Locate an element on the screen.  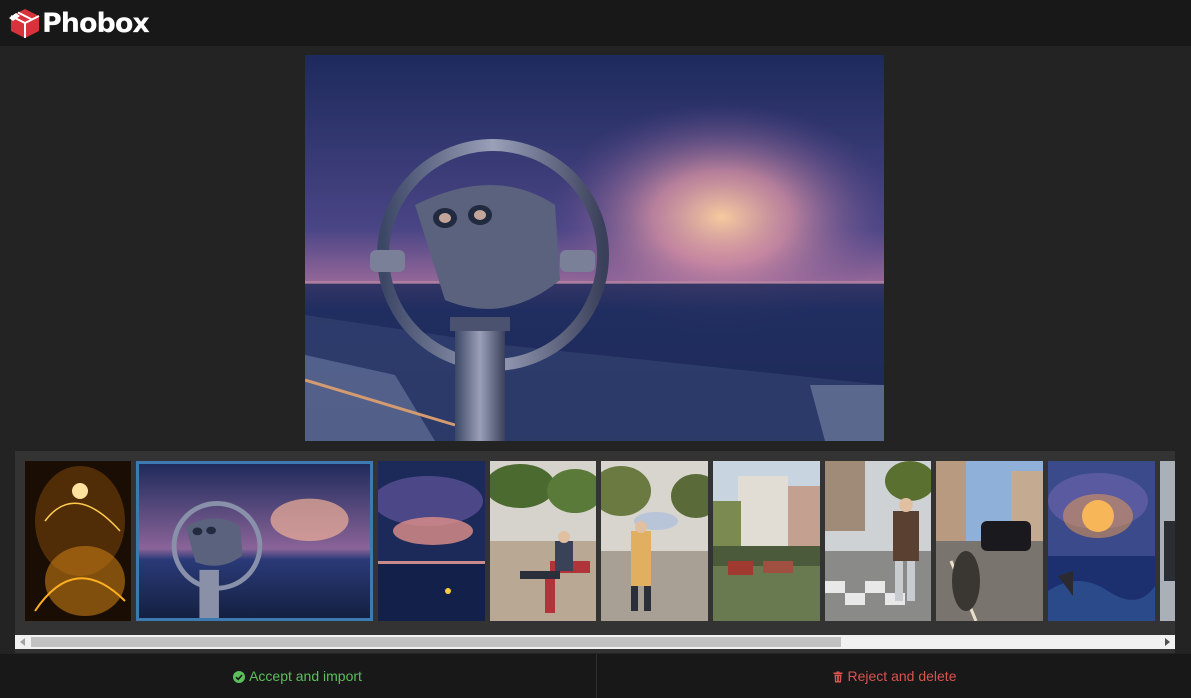
thumb-chess-street is located at coordinates (878, 541).